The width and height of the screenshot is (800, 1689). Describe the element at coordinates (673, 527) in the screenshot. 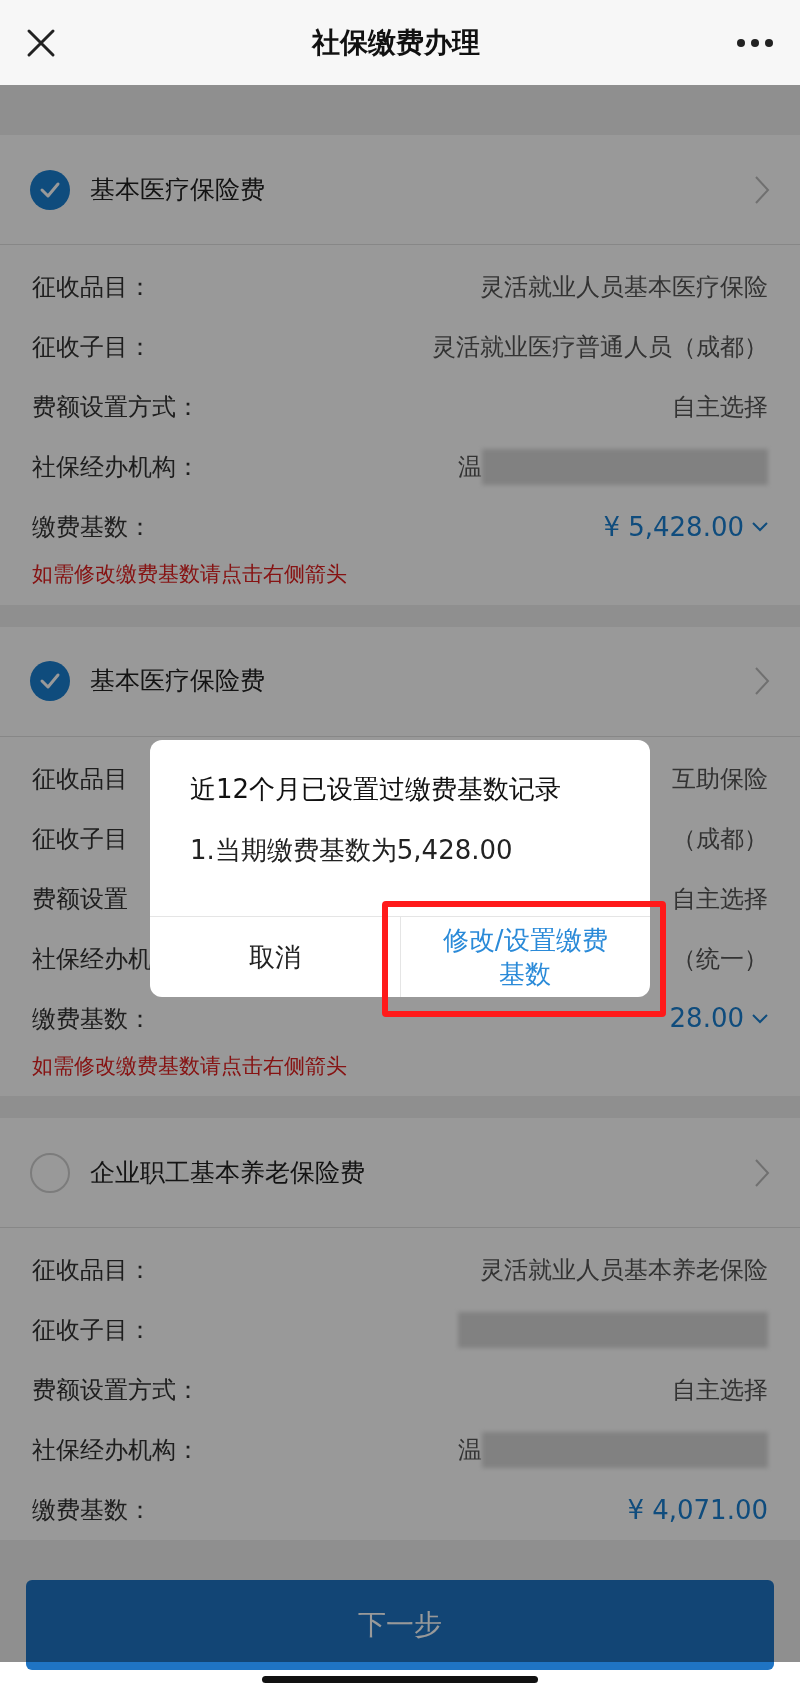

I see `field-value: ¥ 5,428.00` at that location.